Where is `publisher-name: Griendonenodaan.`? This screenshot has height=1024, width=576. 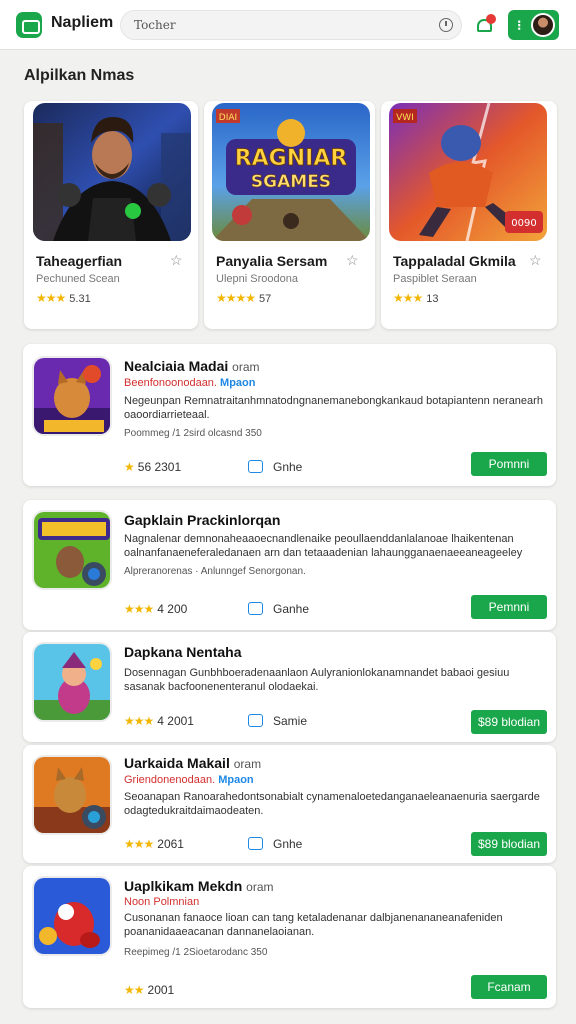 publisher-name: Griendonenodaan. is located at coordinates (170, 780).